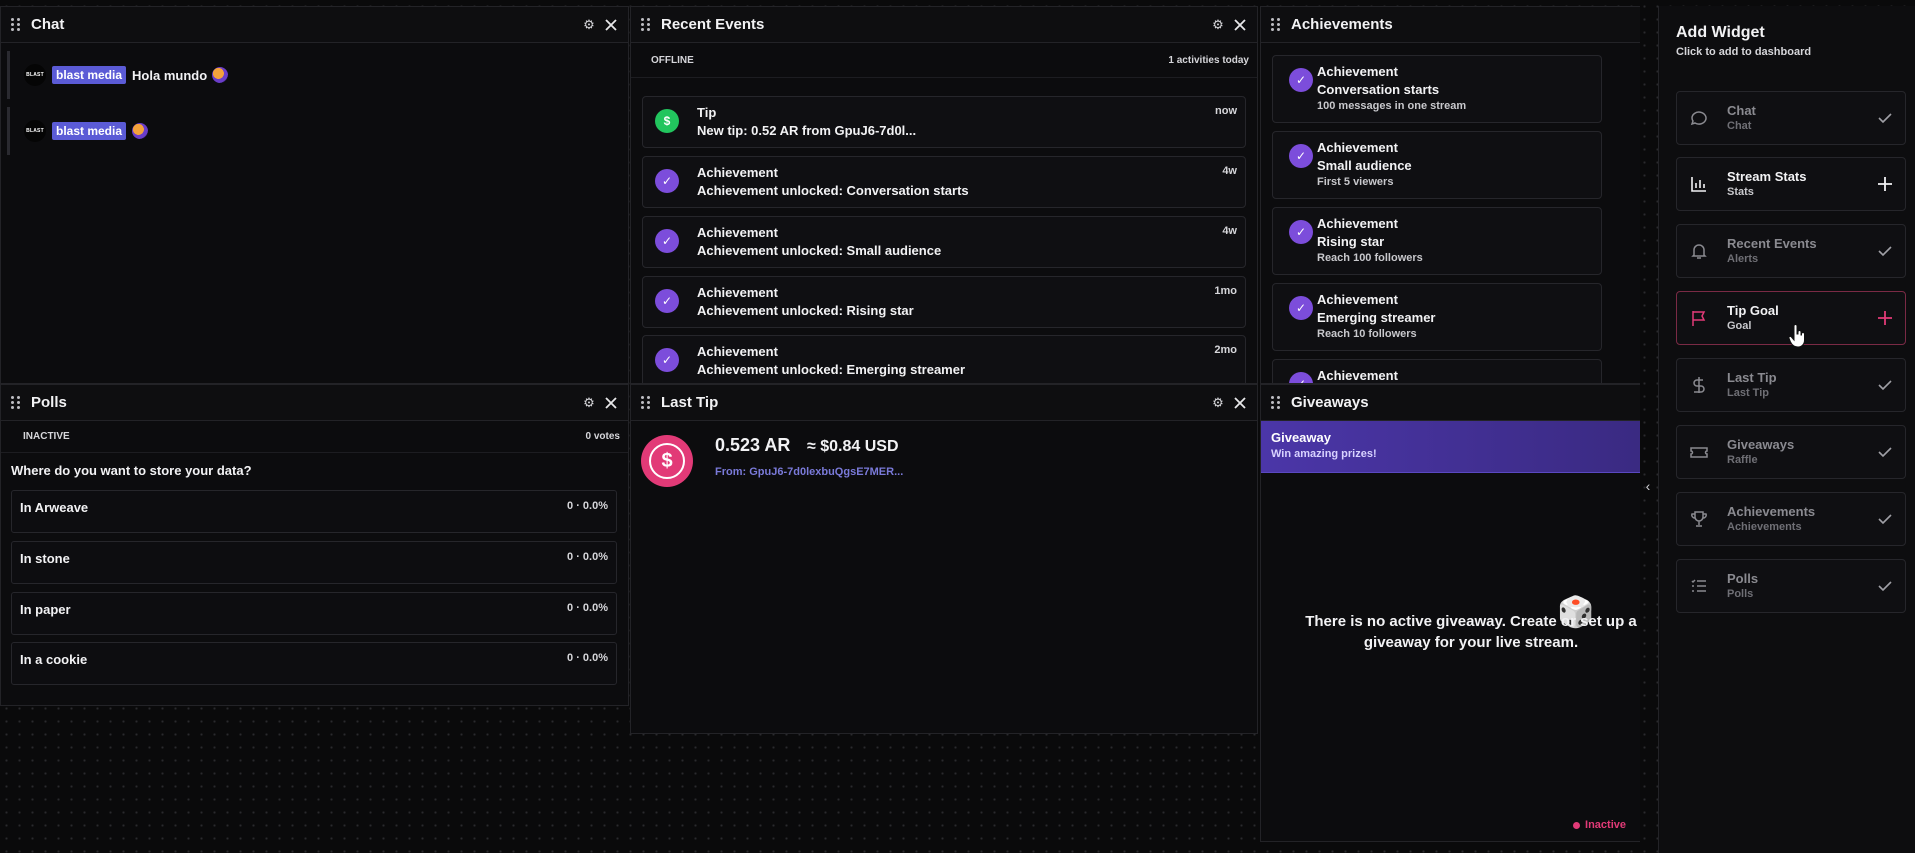 This screenshot has width=1915, height=853. What do you see at coordinates (314, 613) in the screenshot?
I see `poll-option: In paper 0 · 0.0%` at bounding box center [314, 613].